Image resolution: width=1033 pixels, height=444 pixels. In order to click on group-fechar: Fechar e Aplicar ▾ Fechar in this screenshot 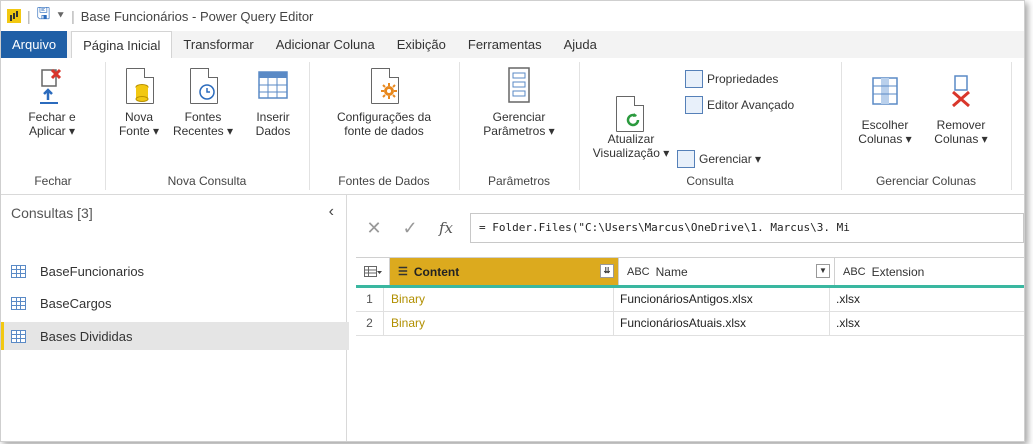, I will do `click(53, 126)`.